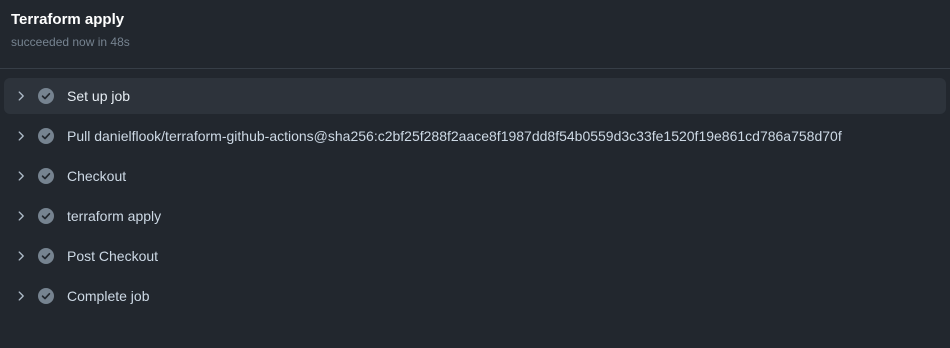 The image size is (950, 348). Describe the element at coordinates (475, 296) in the screenshot. I see `step-complete-job: Complete job` at that location.